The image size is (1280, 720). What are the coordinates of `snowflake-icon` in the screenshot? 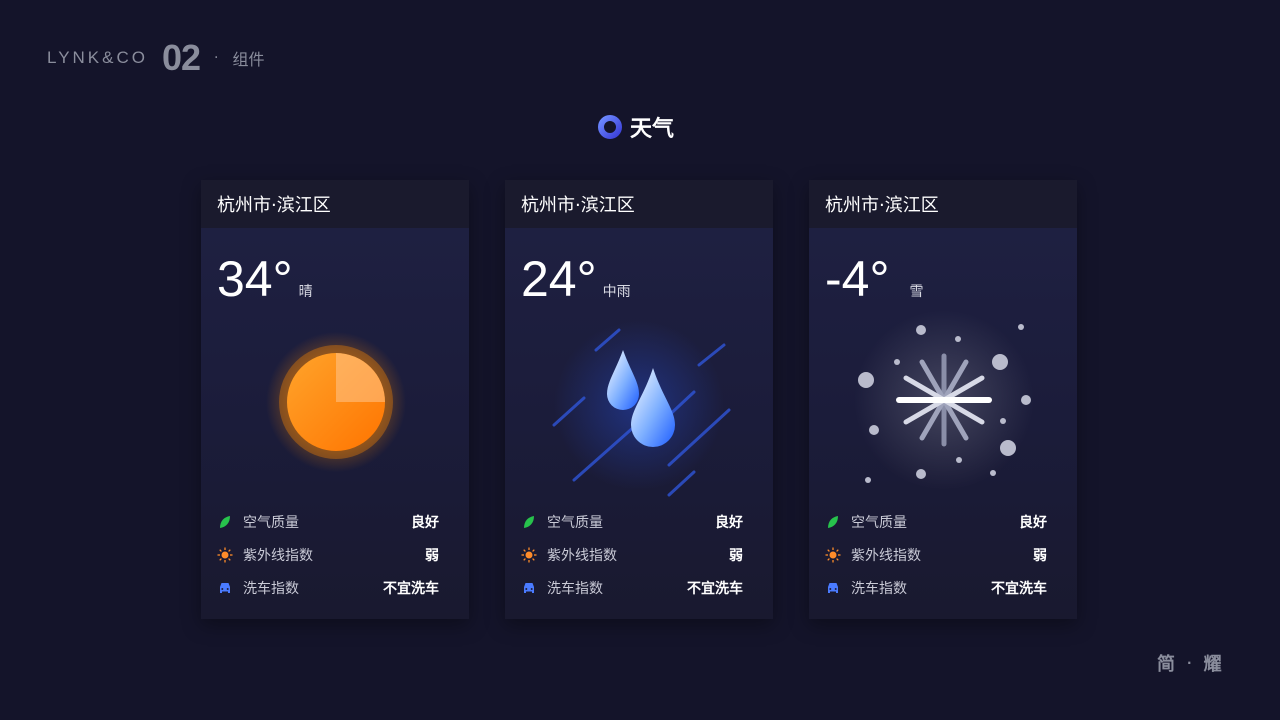 It's located at (944, 400).